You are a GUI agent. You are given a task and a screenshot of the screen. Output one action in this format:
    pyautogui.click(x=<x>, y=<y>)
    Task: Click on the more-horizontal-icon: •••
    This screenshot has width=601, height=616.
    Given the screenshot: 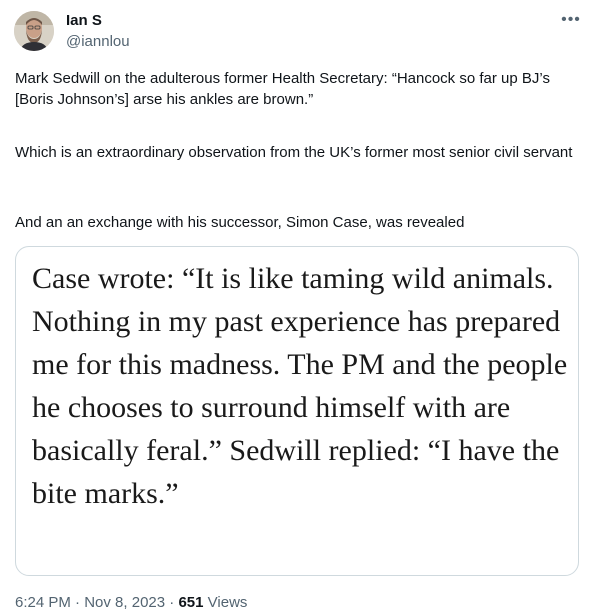 What is the action you would take?
    pyautogui.click(x=571, y=22)
    